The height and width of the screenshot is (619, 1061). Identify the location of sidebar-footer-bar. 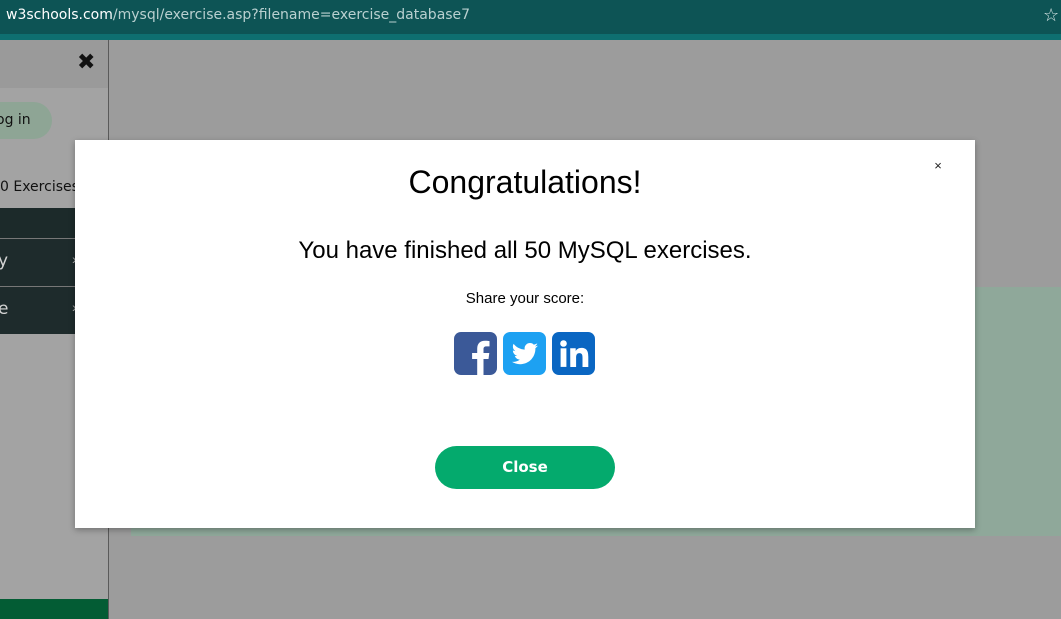
(54, 609).